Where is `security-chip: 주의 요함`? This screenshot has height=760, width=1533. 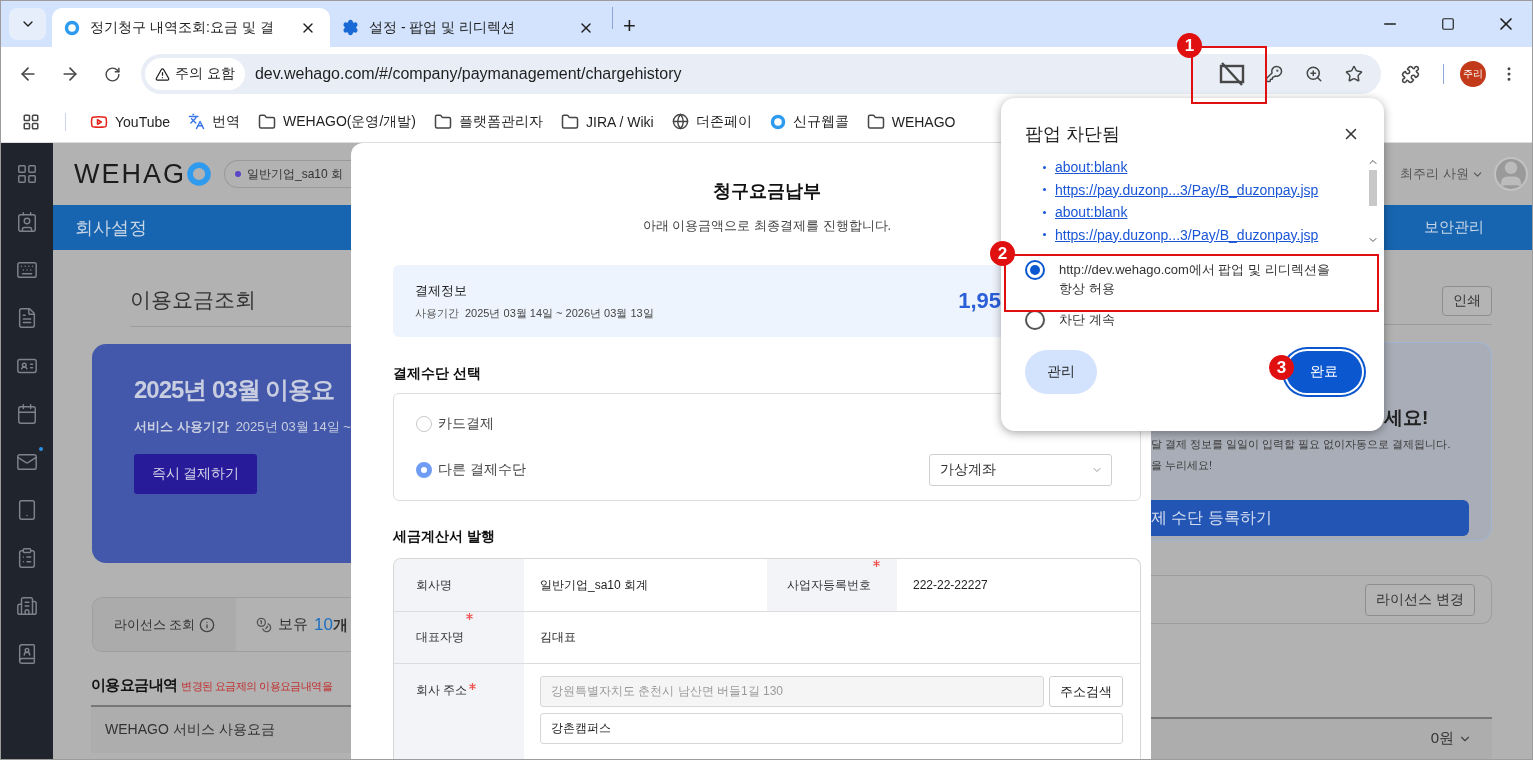
security-chip: 주의 요함 is located at coordinates (195, 74).